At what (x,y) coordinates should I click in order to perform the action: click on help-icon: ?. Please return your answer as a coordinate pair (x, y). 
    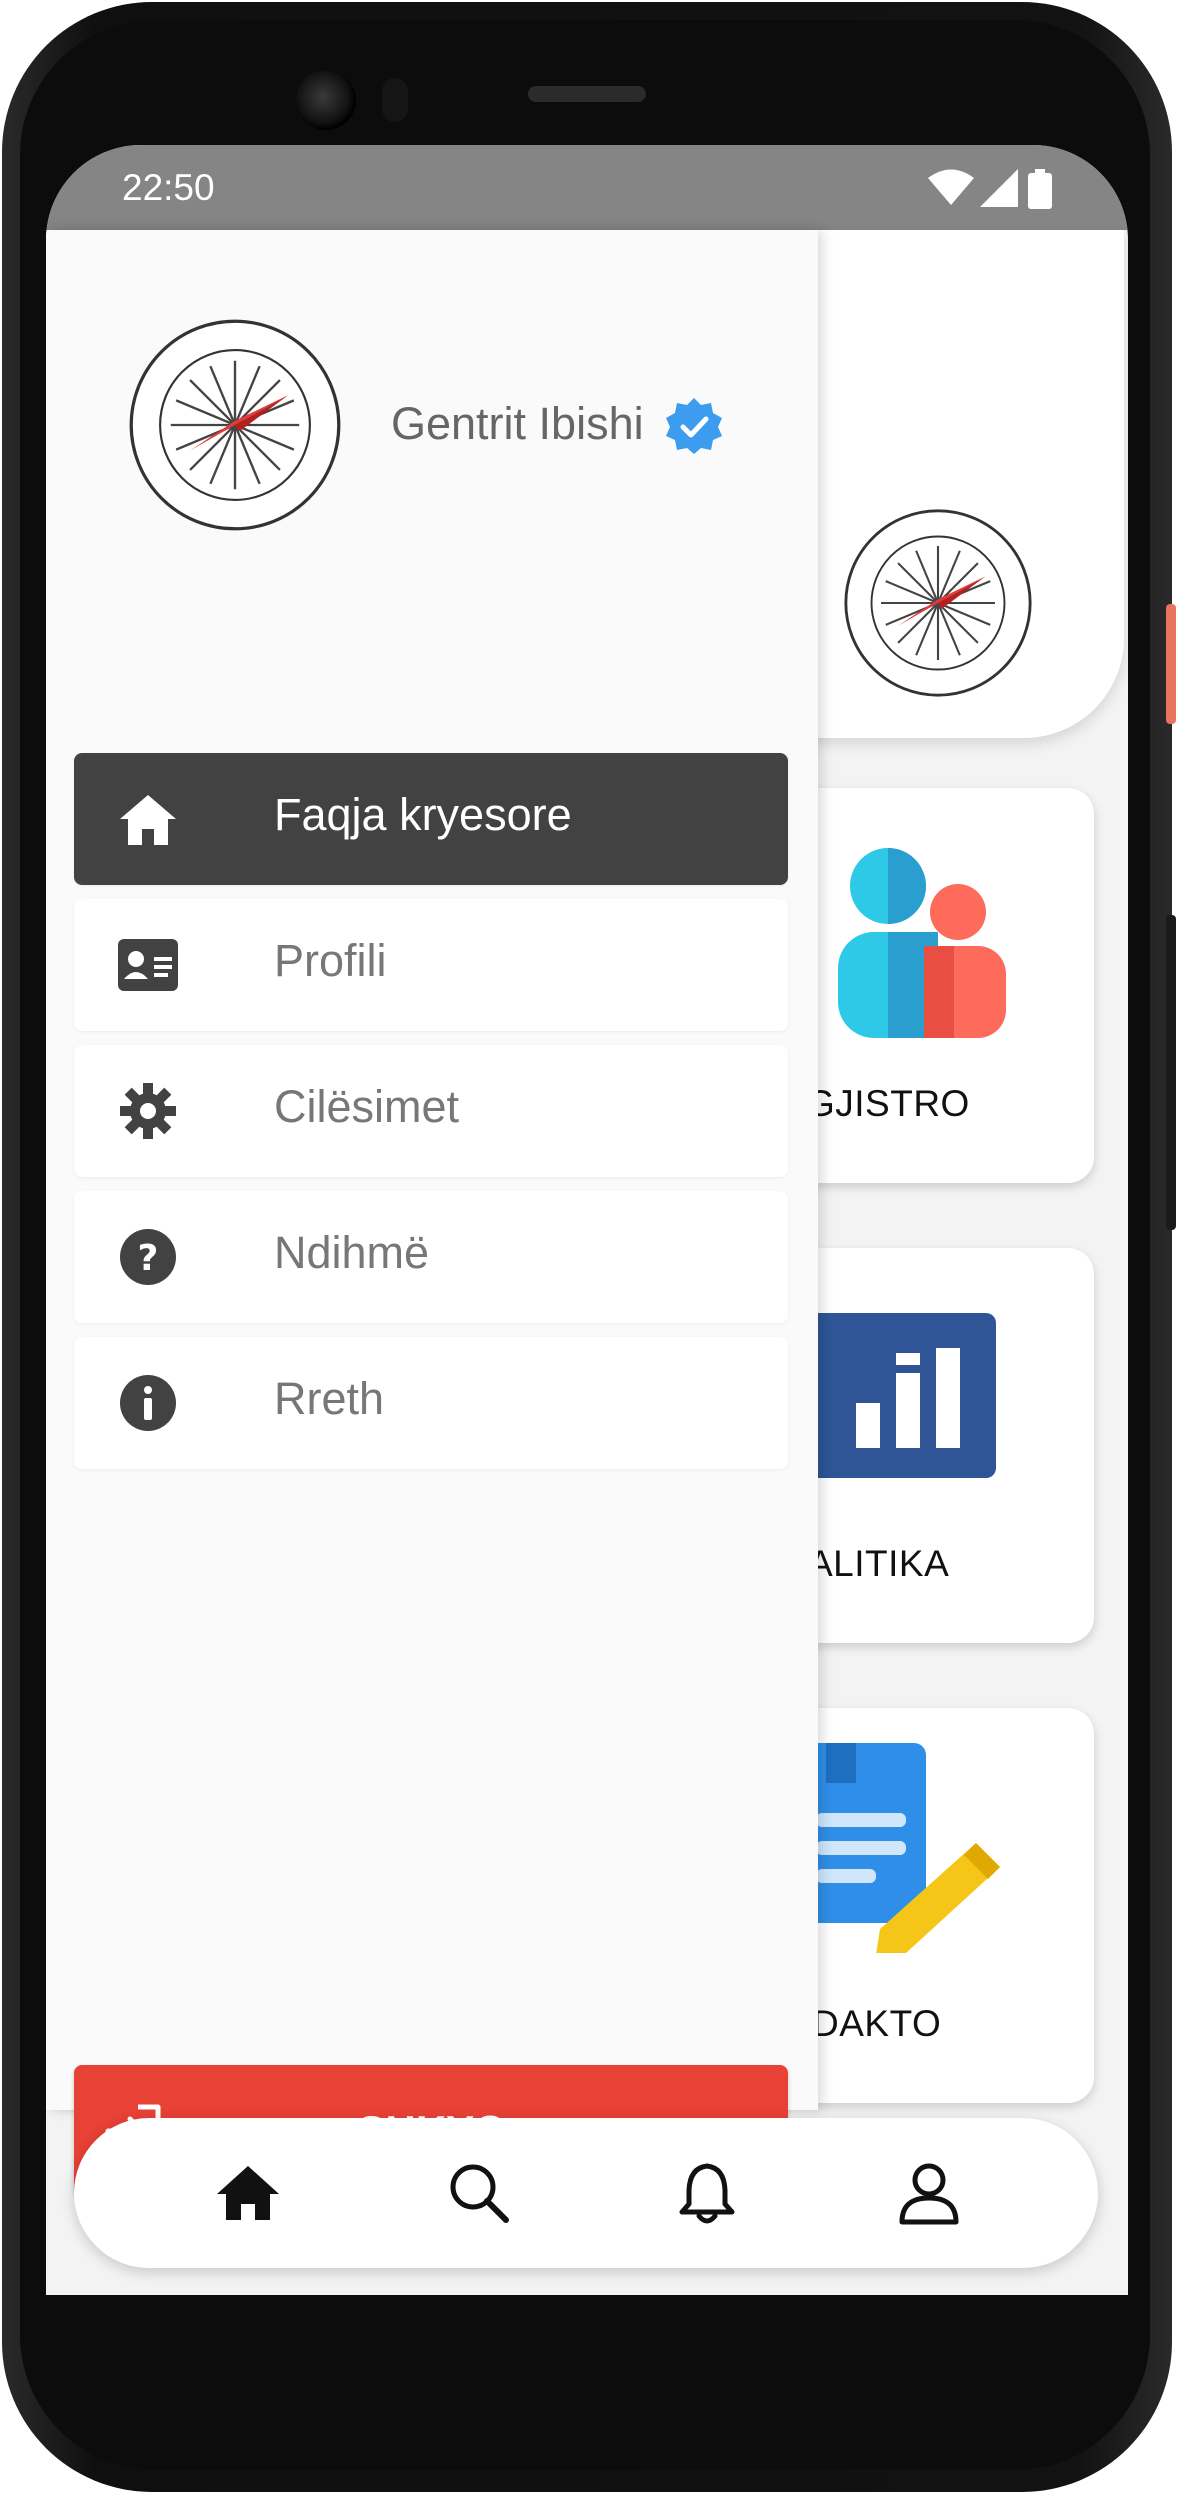
    Looking at the image, I should click on (148, 1257).